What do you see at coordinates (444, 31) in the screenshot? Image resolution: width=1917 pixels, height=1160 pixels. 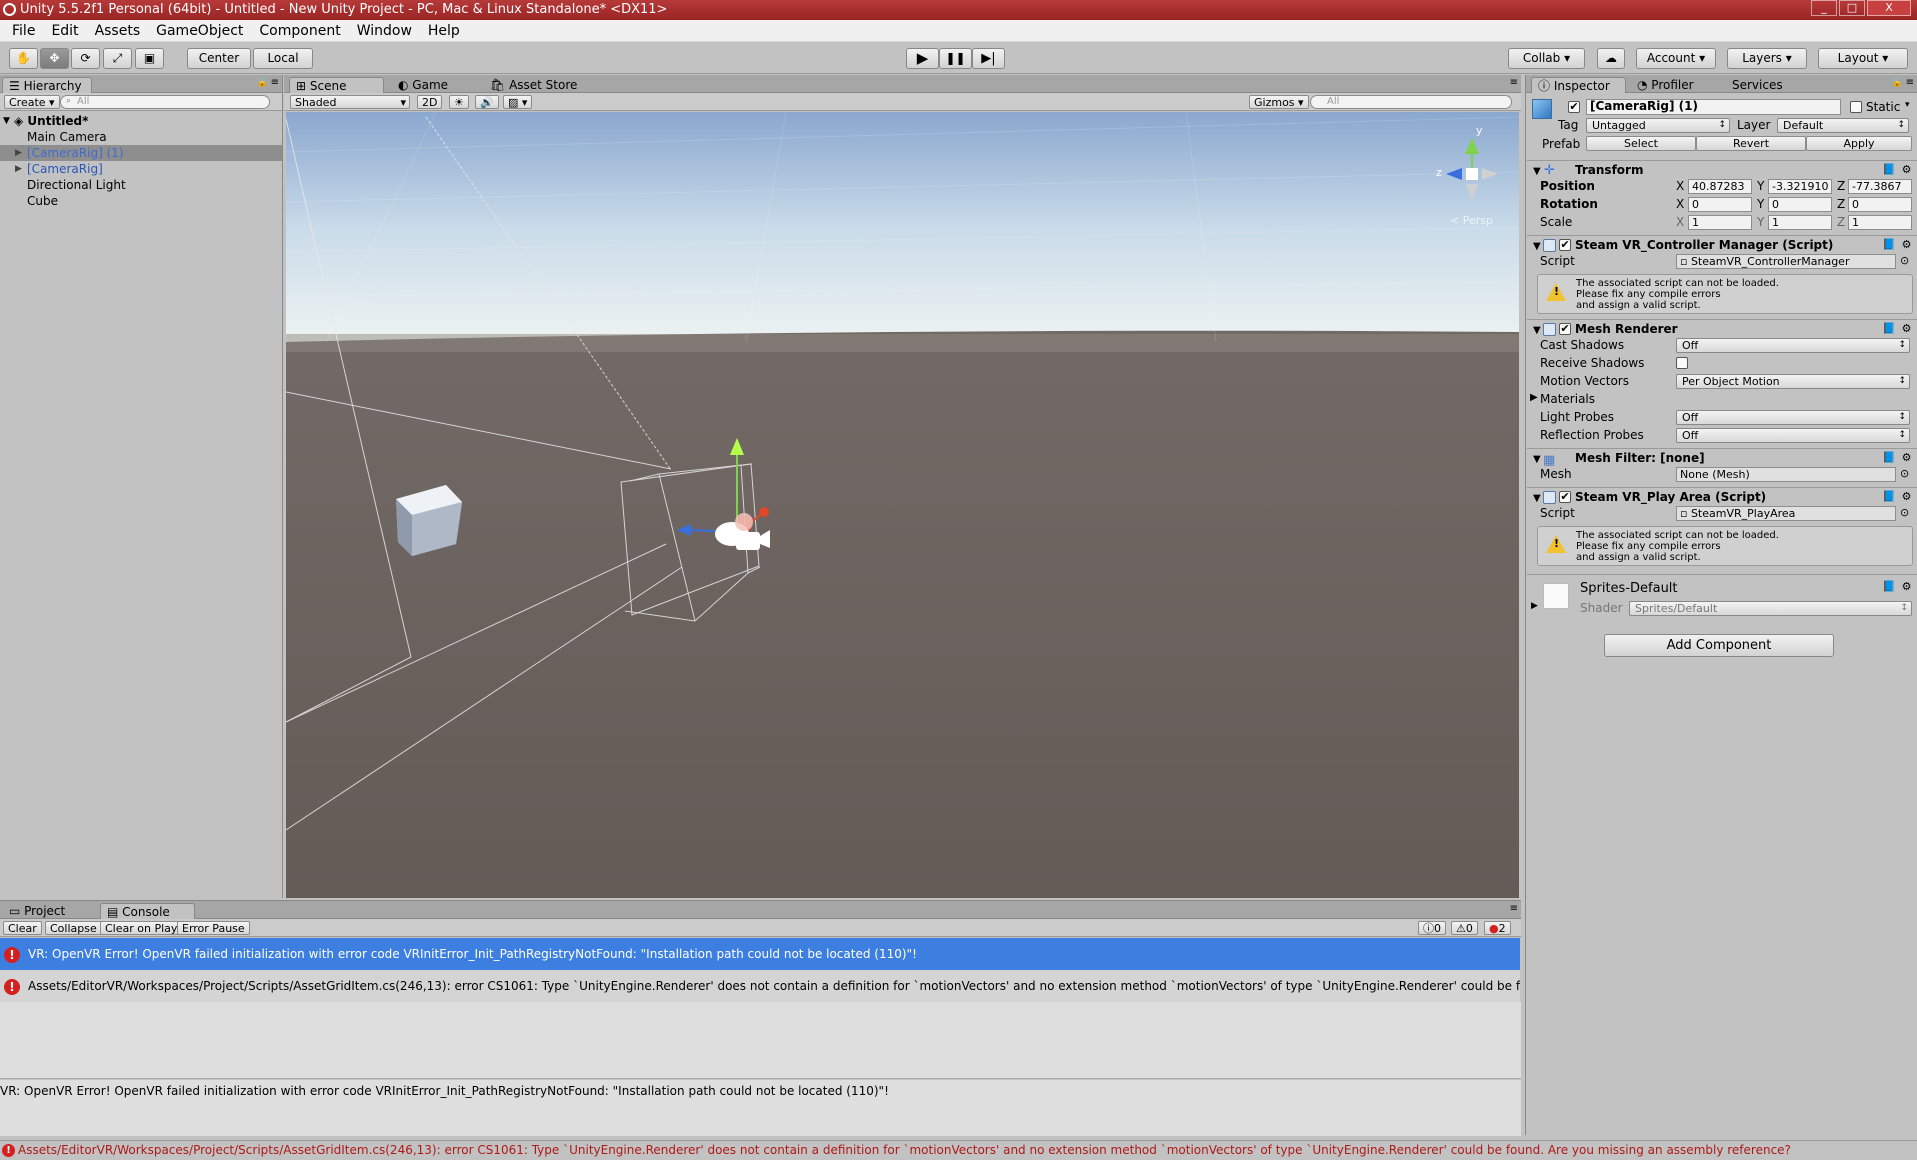 I see `menu-help: Help` at bounding box center [444, 31].